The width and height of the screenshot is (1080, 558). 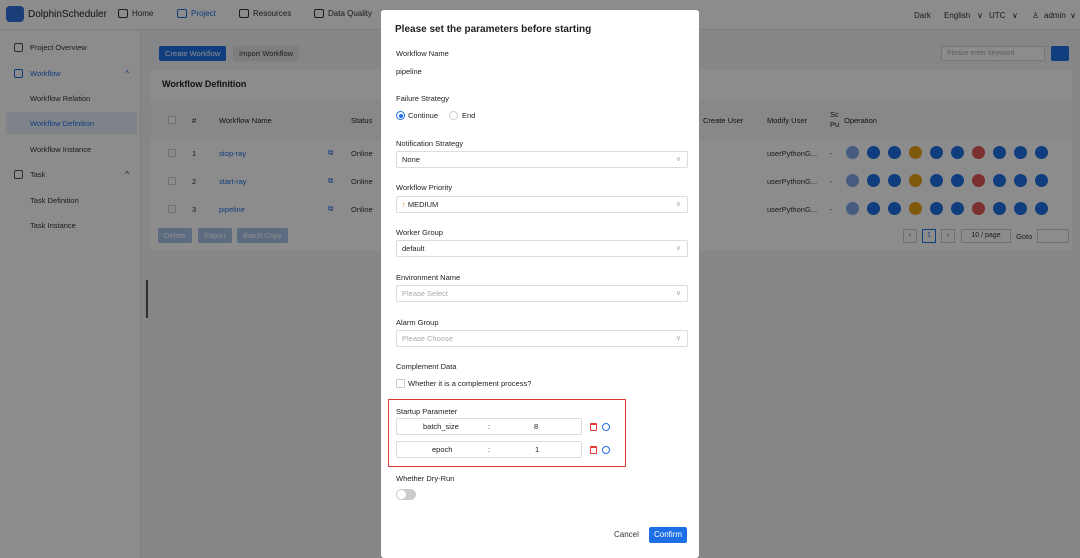 What do you see at coordinates (404, 204) in the screenshot?
I see `arrow-up-icon: ↑` at bounding box center [404, 204].